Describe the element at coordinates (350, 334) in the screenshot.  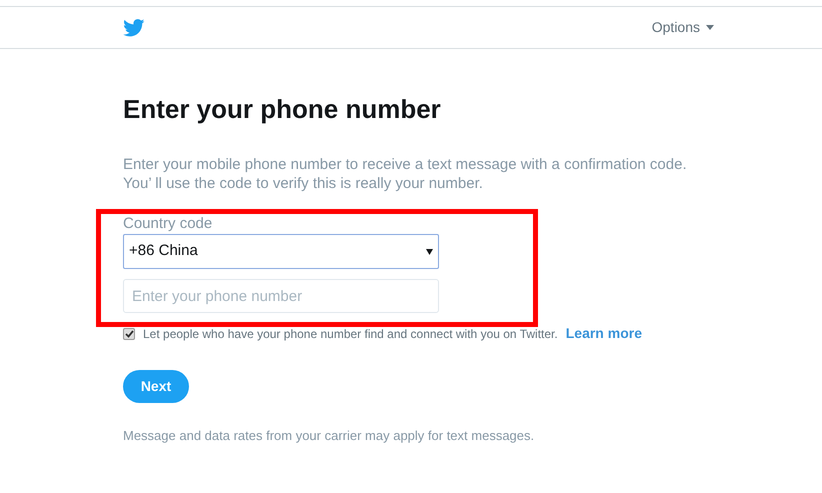
I see `discoverable-label: Let people who have your phone number find and connect with you on Twitter.` at that location.